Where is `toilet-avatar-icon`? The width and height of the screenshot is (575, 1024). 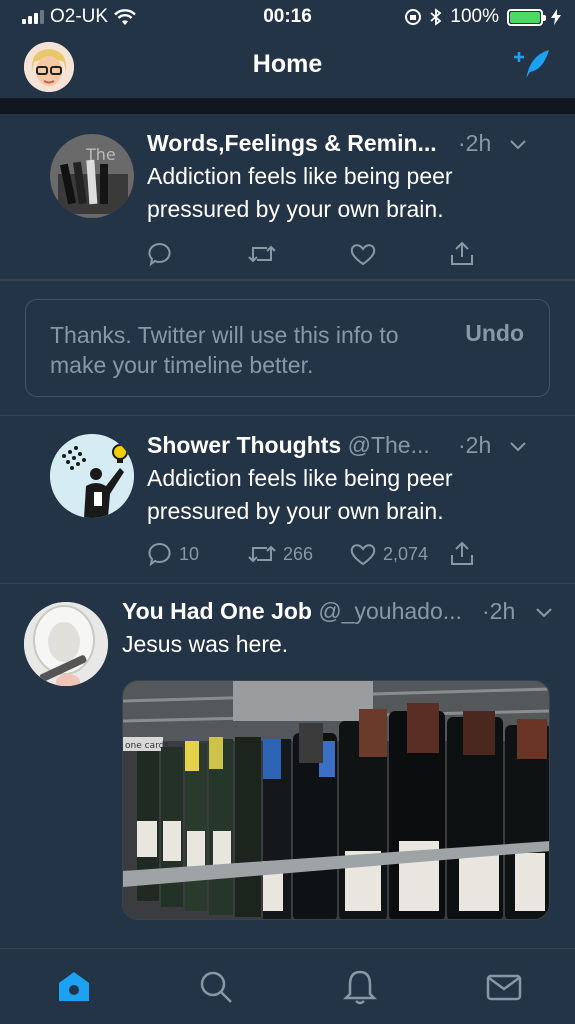
toilet-avatar-icon is located at coordinates (66, 644).